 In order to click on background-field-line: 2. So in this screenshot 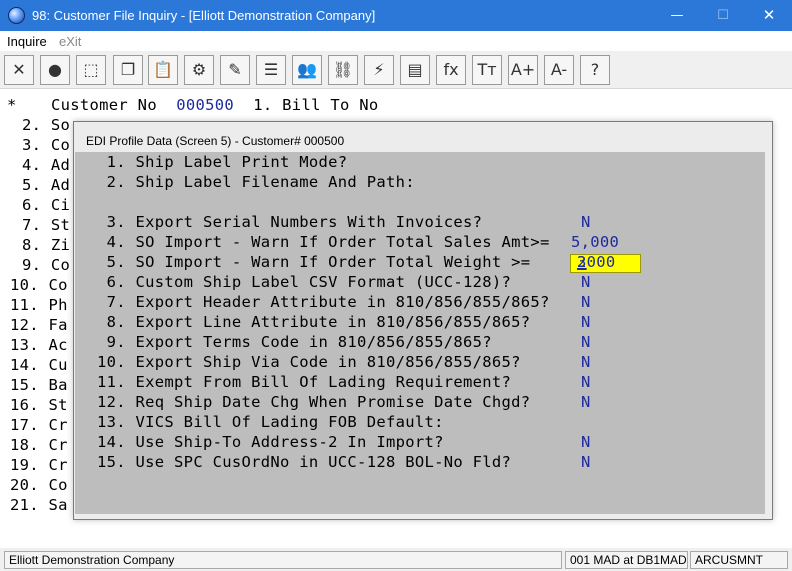, I will do `click(46, 125)`.